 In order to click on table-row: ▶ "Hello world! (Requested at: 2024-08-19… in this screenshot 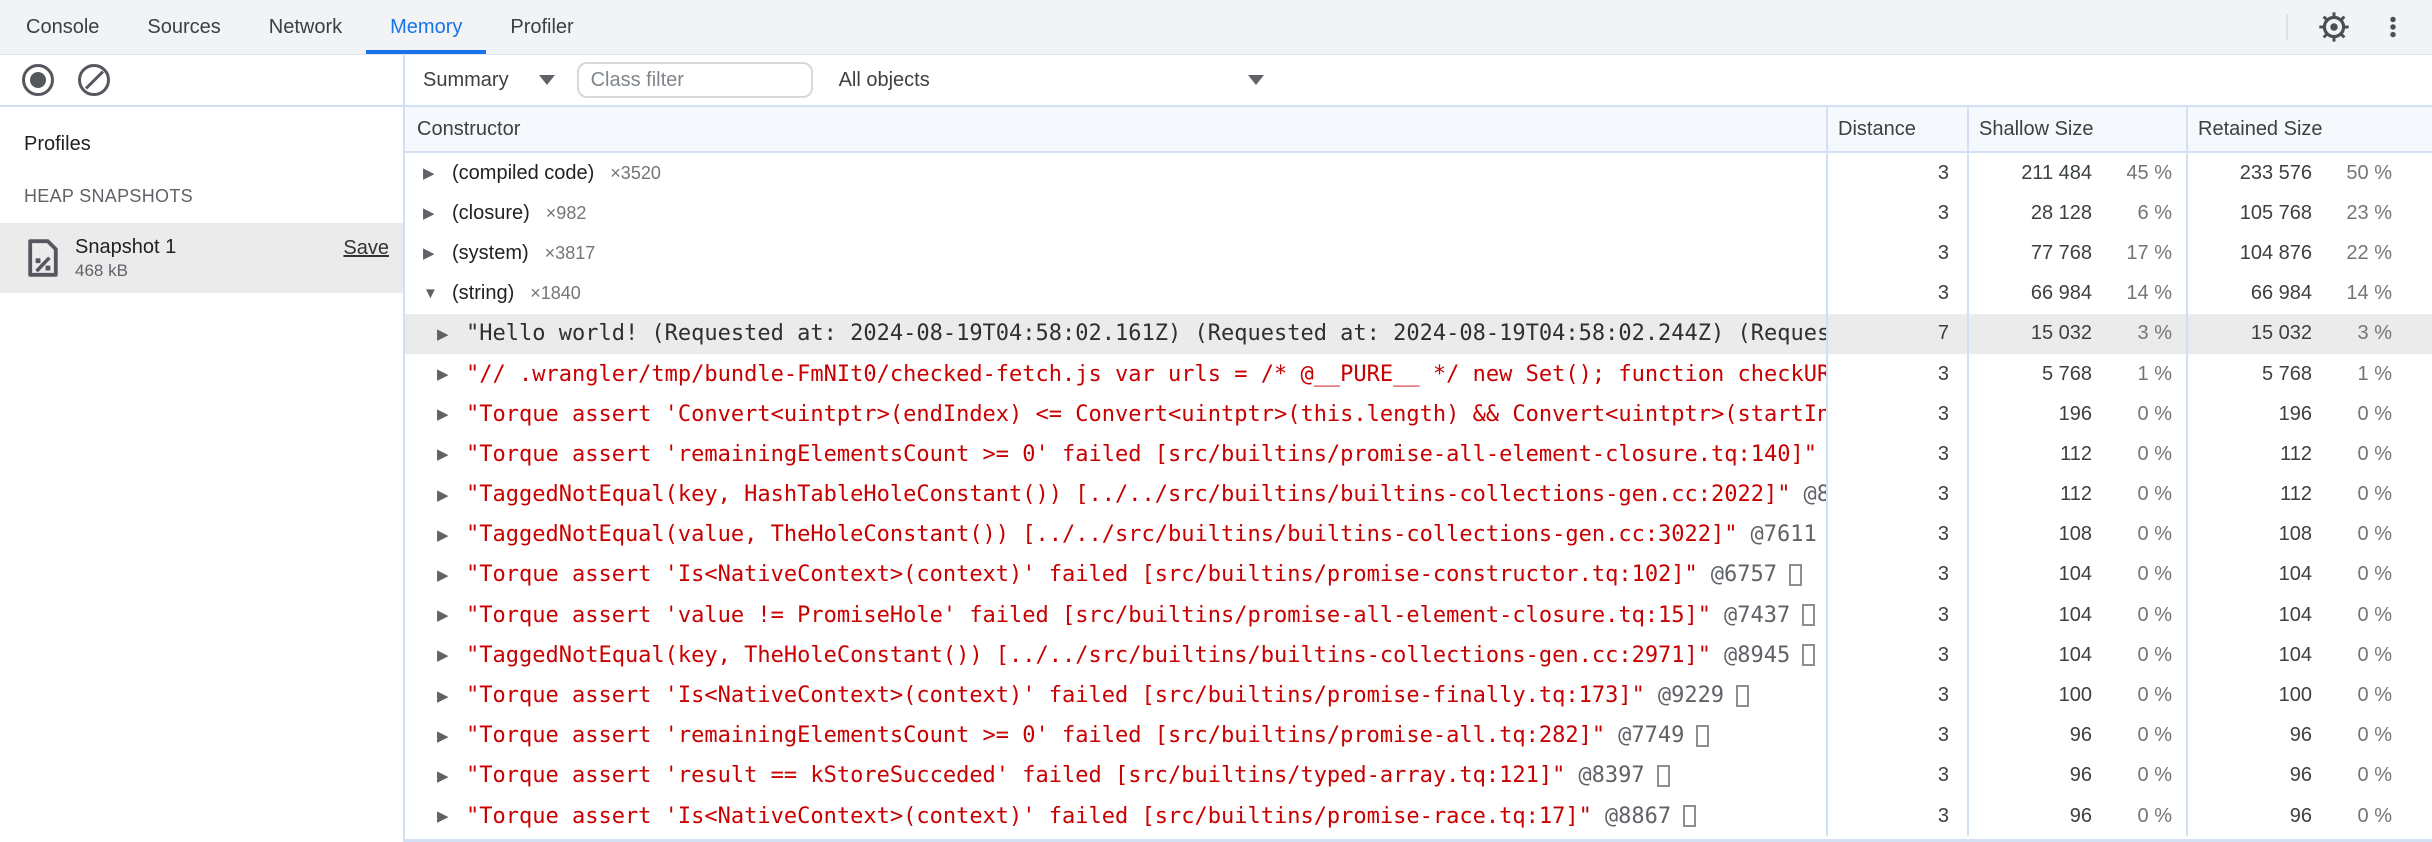, I will do `click(1418, 333)`.